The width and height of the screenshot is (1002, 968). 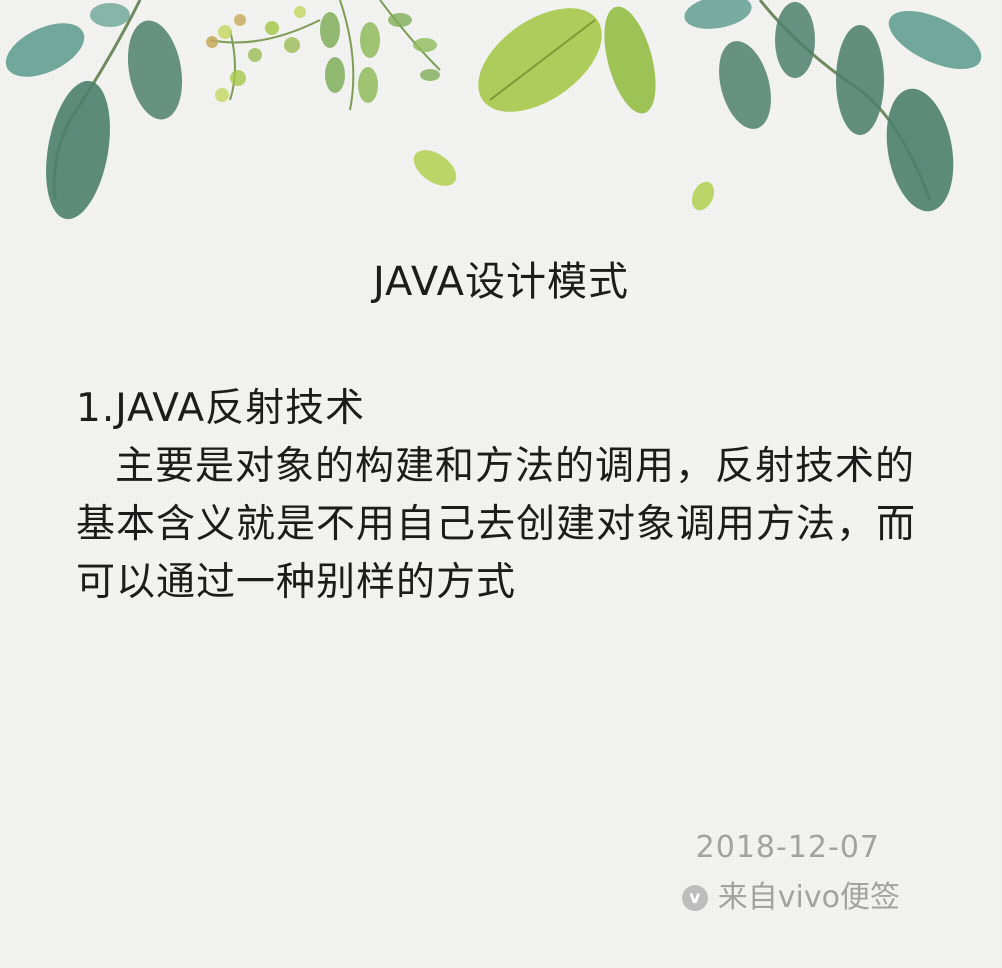 What do you see at coordinates (323, 55) in the screenshot?
I see `center-left-sprigs` at bounding box center [323, 55].